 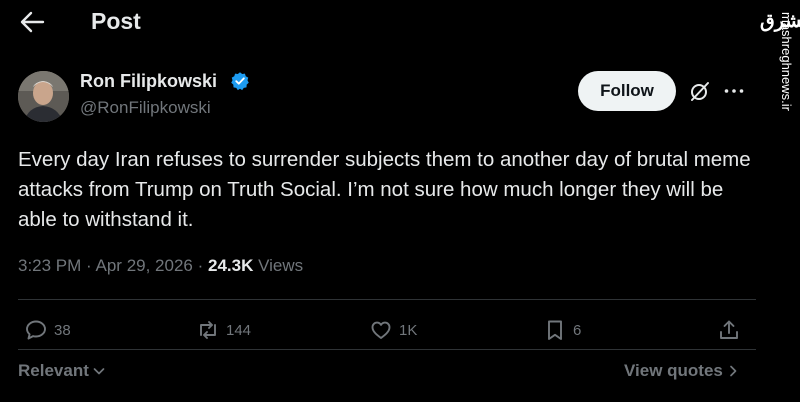 I want to click on post-date: Apr 29, 2026, so click(x=144, y=265).